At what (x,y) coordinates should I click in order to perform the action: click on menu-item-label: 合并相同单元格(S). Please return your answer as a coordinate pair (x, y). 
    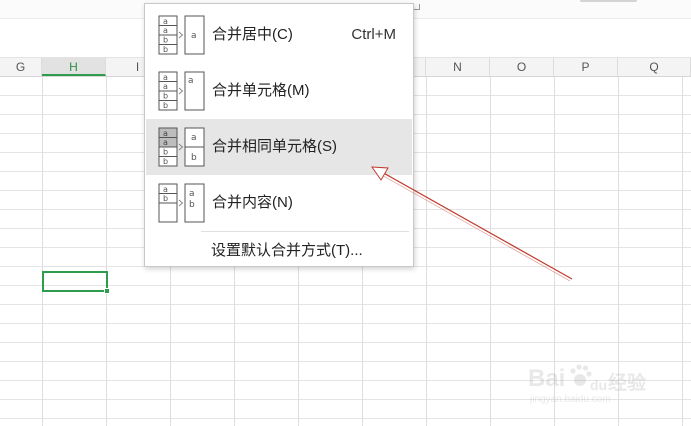
    Looking at the image, I should click on (274, 146).